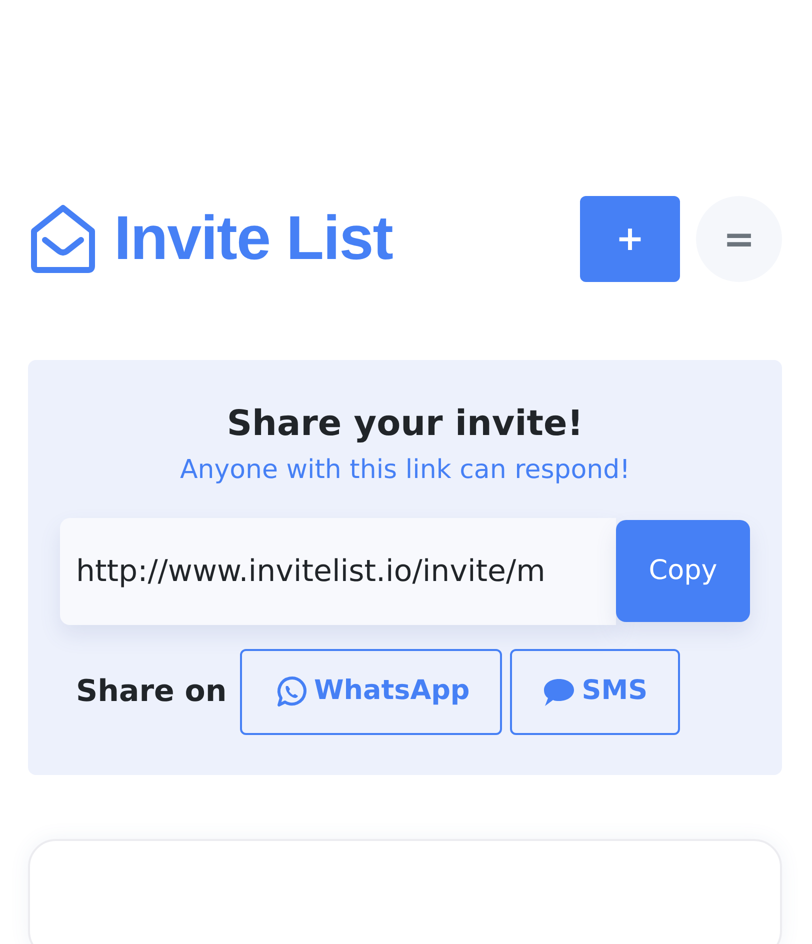 This screenshot has height=944, width=812. I want to click on whatsapp-button: WhatsApp, so click(371, 691).